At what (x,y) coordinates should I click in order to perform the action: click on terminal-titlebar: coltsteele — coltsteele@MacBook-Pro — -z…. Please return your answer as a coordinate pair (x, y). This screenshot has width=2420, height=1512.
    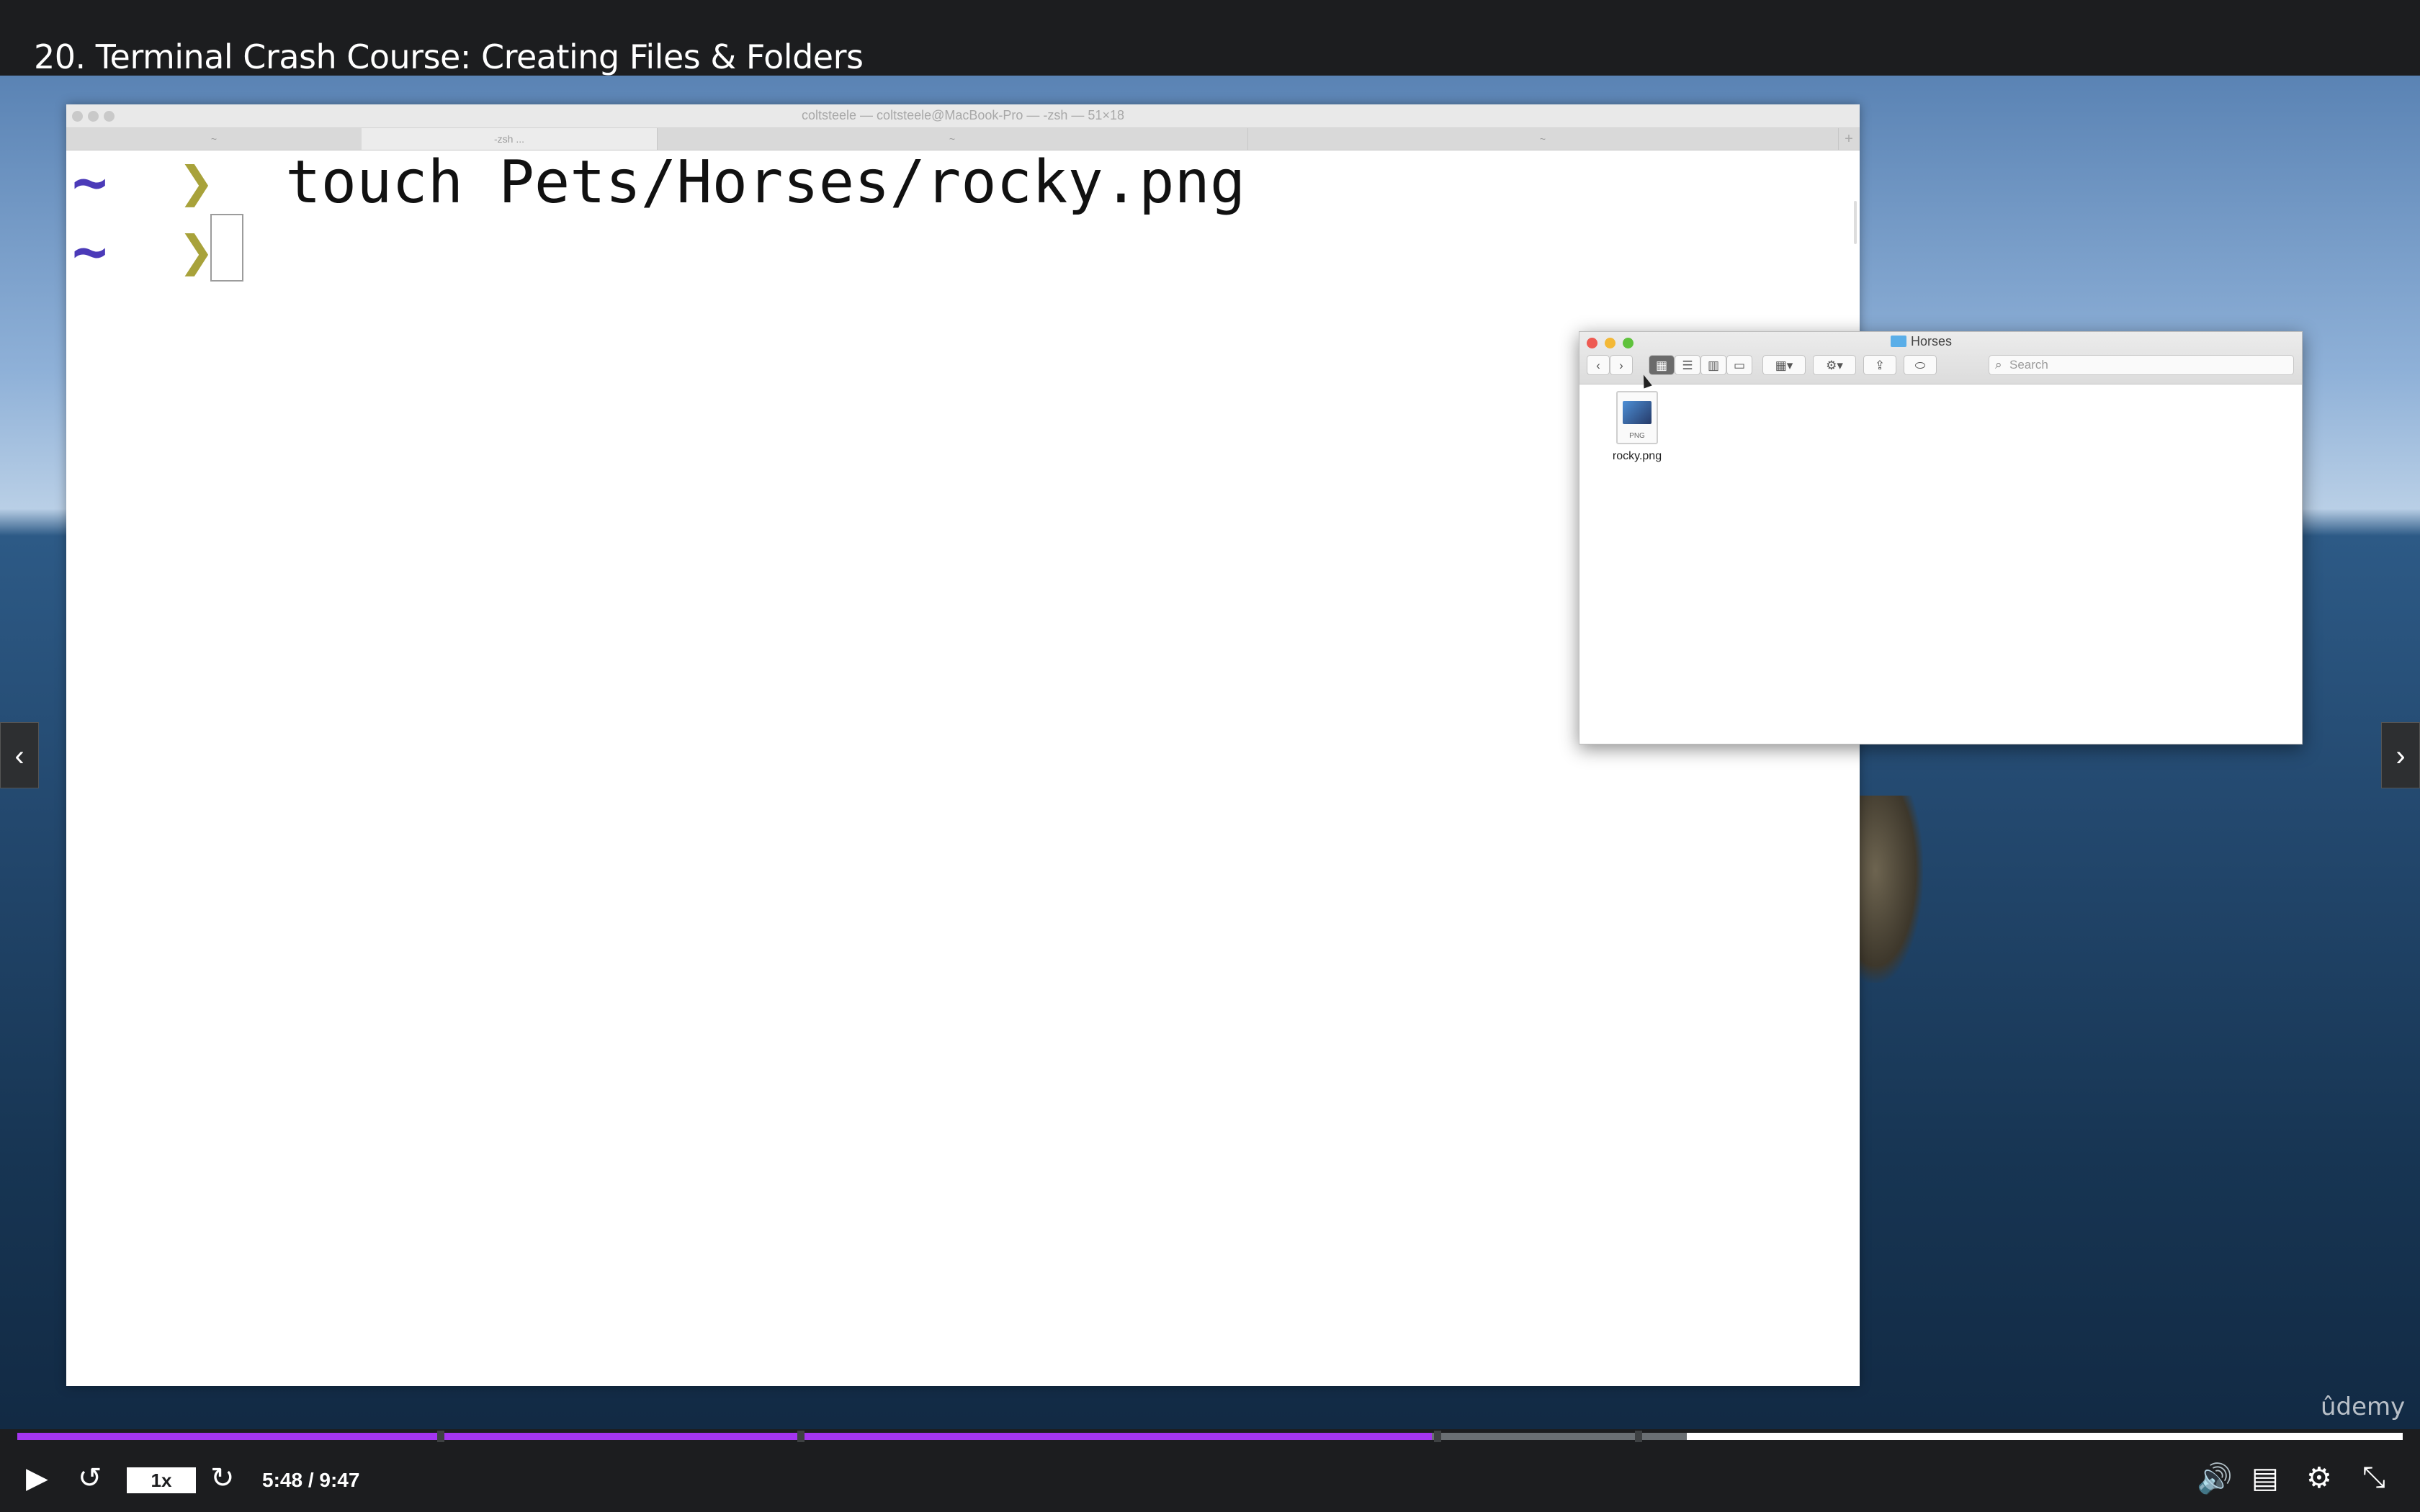
    Looking at the image, I should click on (963, 116).